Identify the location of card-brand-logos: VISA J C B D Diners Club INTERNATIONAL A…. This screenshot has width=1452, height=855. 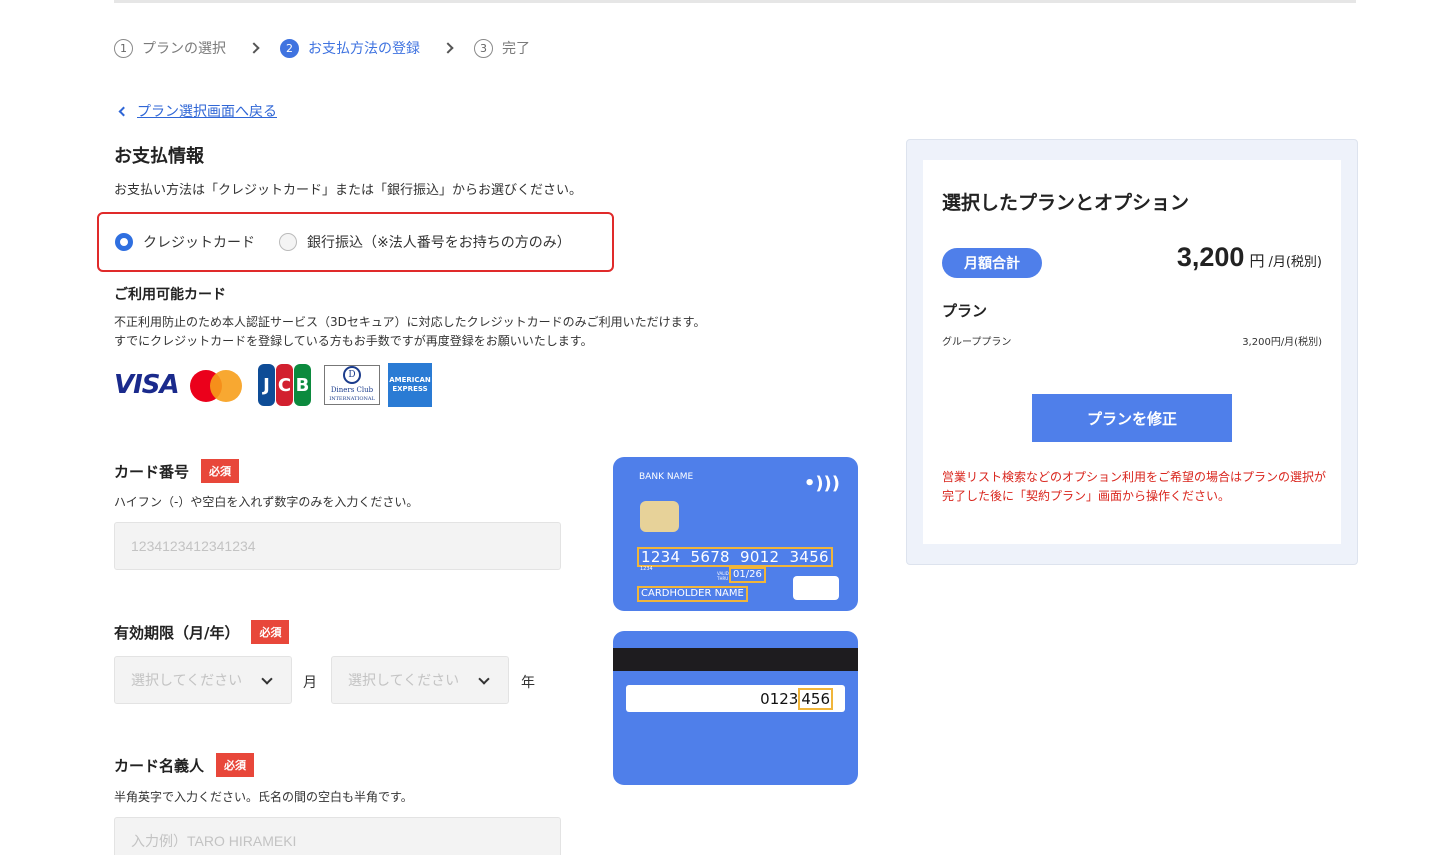
(273, 385).